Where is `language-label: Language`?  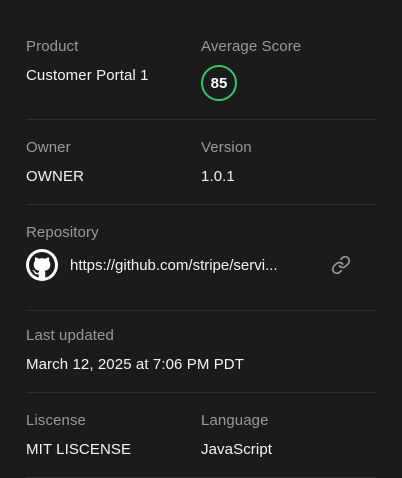 language-label: Language is located at coordinates (235, 420).